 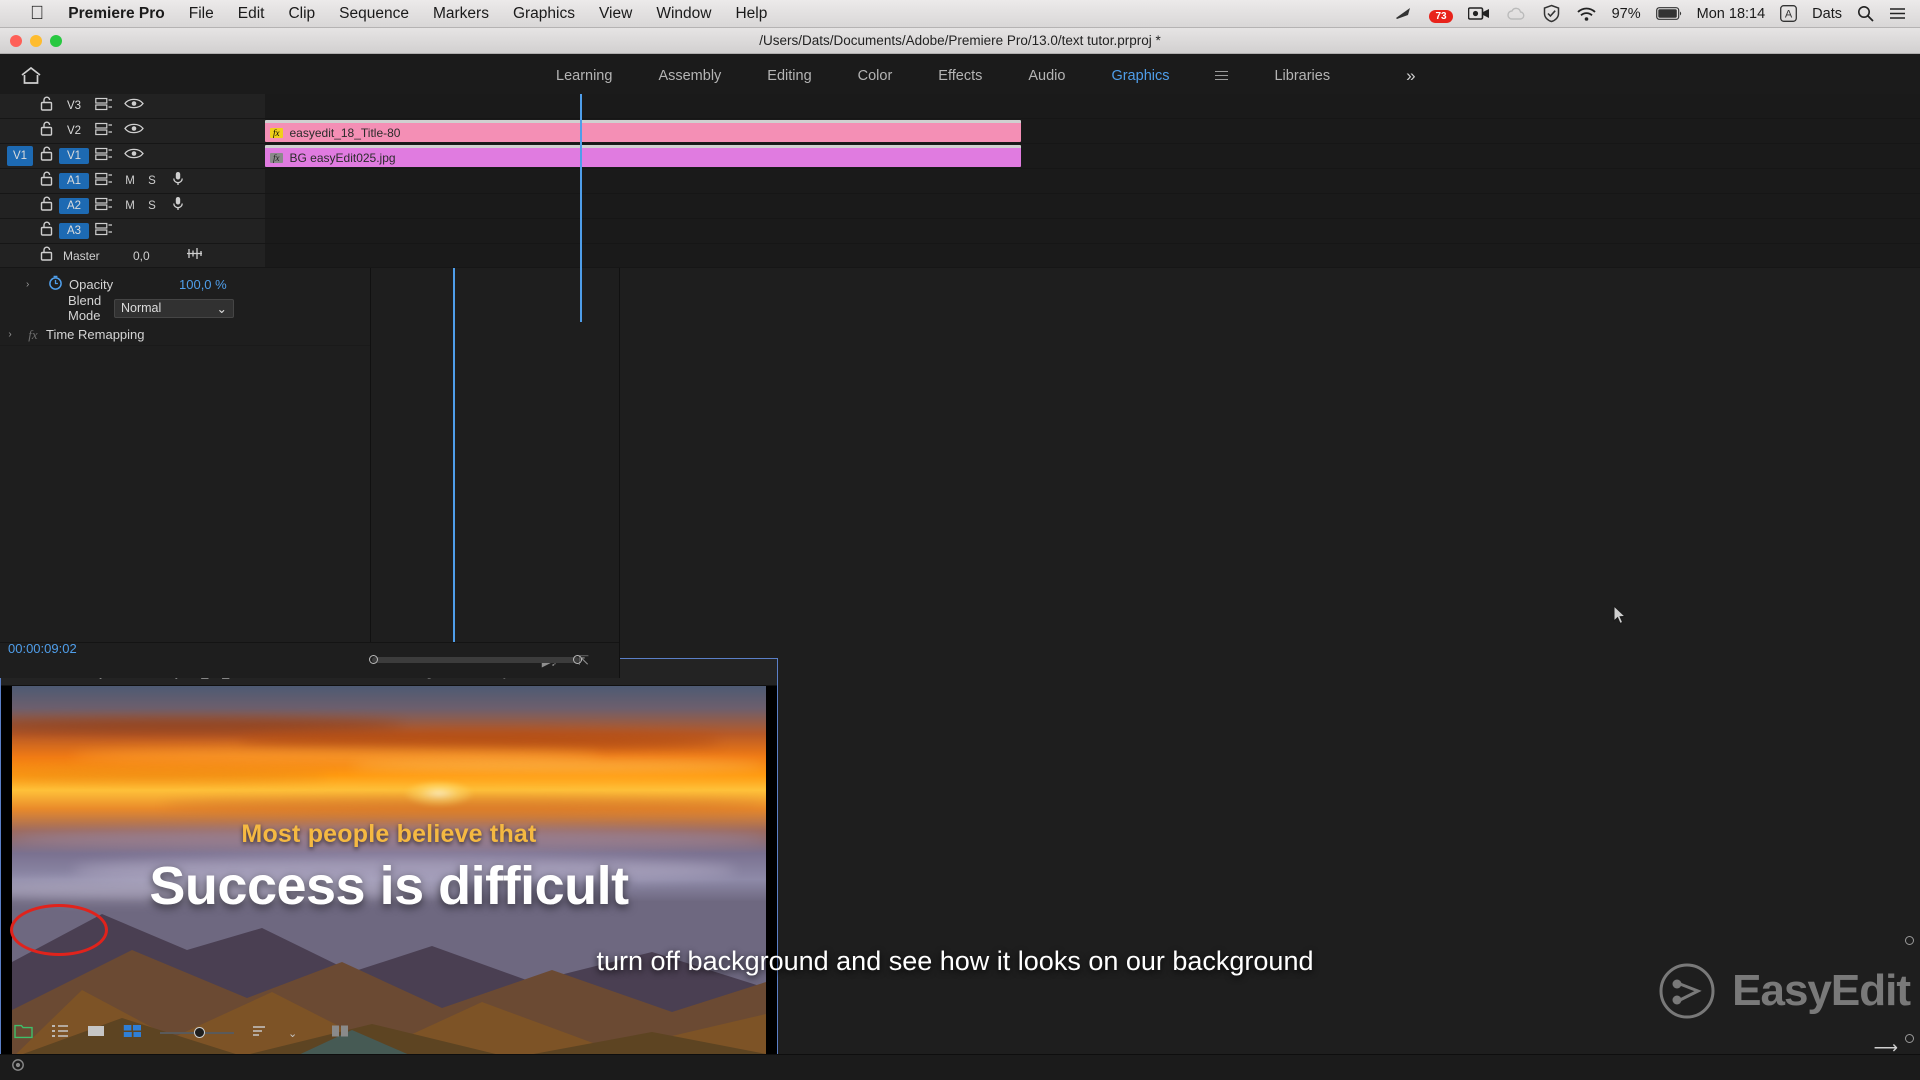 I want to click on tab-graphics: Graphics, so click(x=1140, y=76).